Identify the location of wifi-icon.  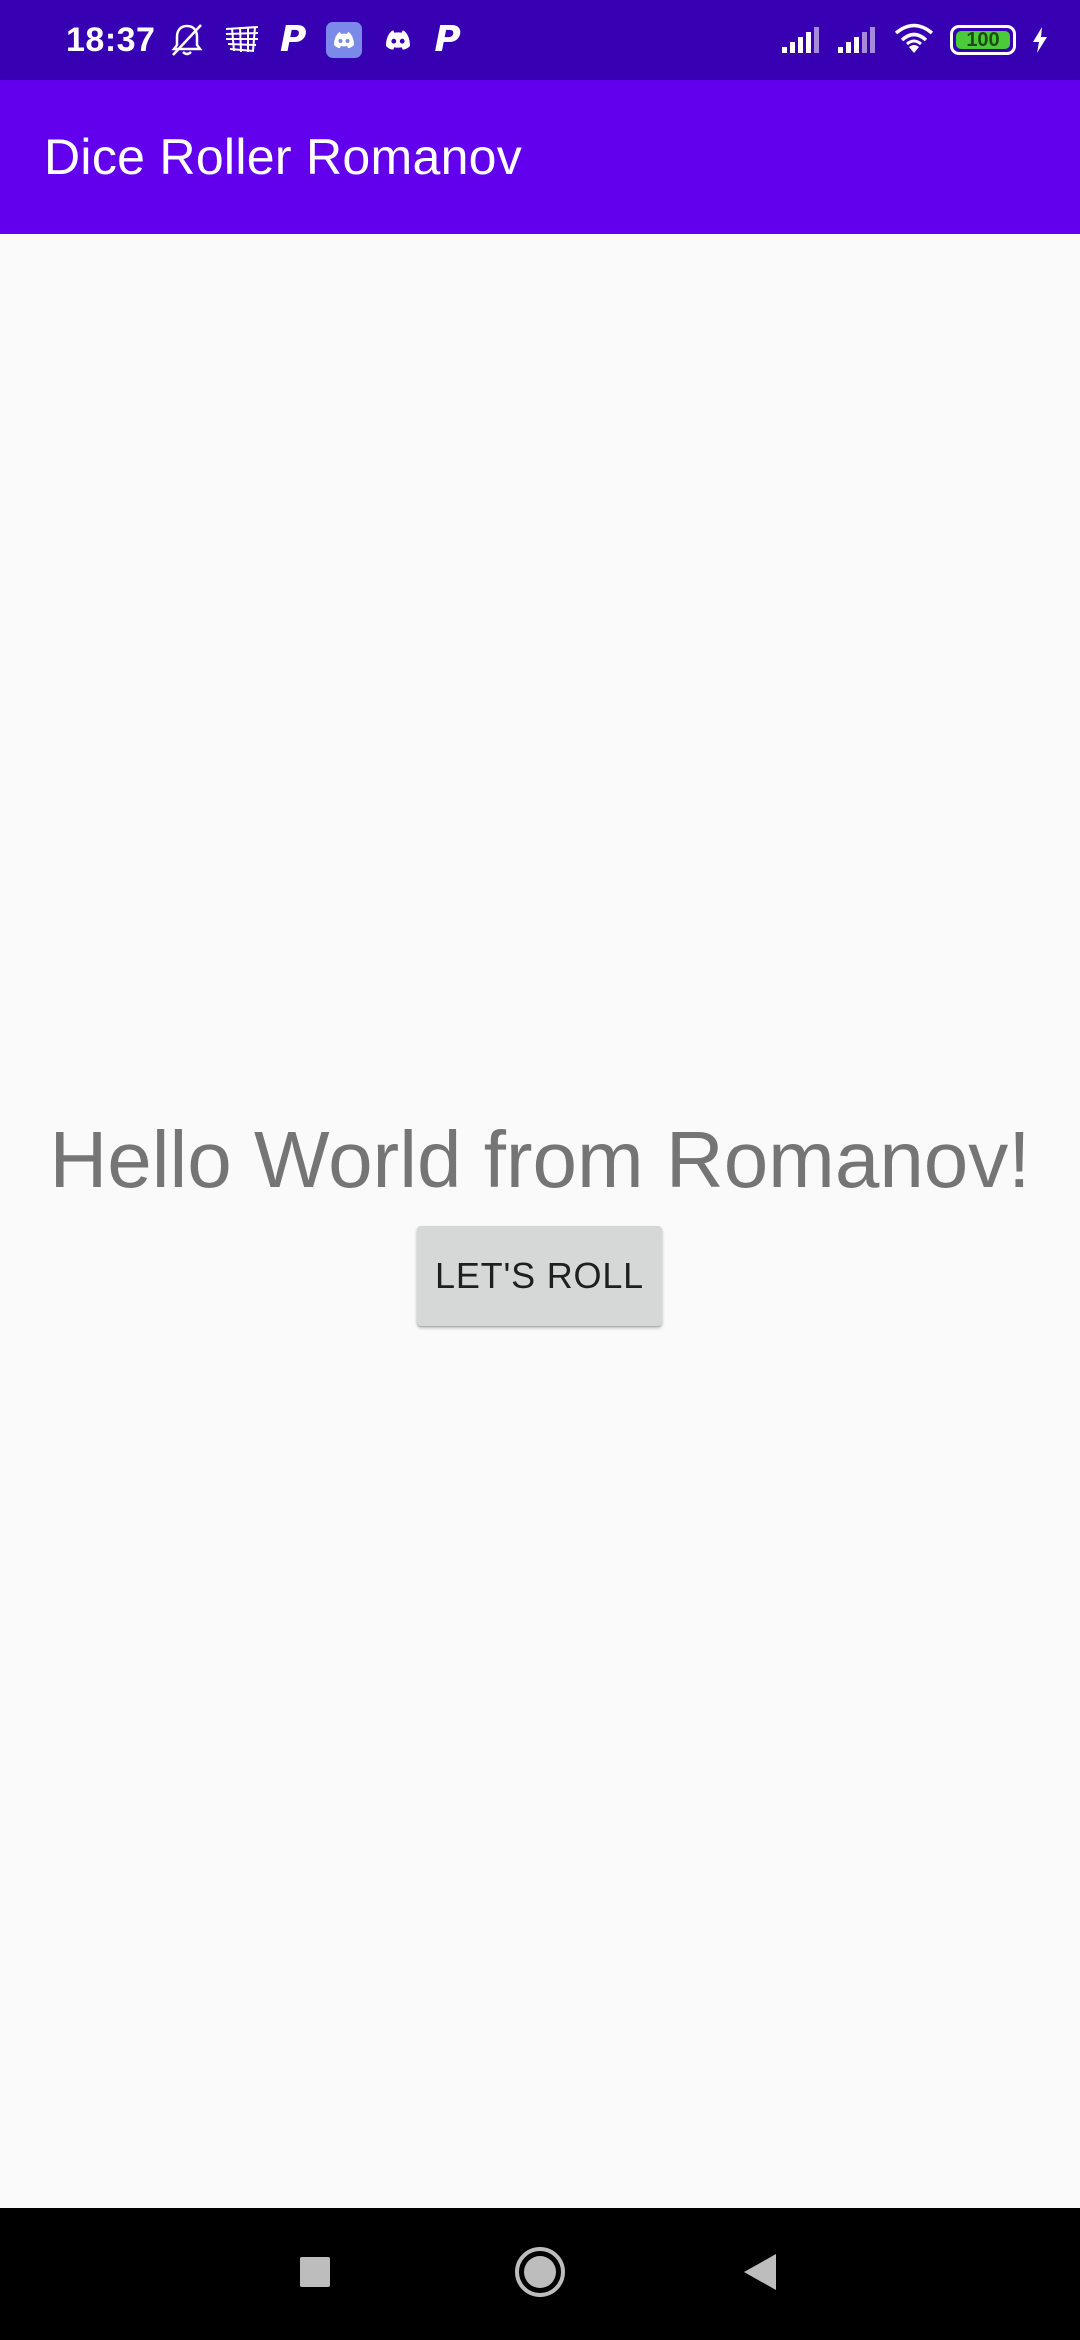
(914, 40).